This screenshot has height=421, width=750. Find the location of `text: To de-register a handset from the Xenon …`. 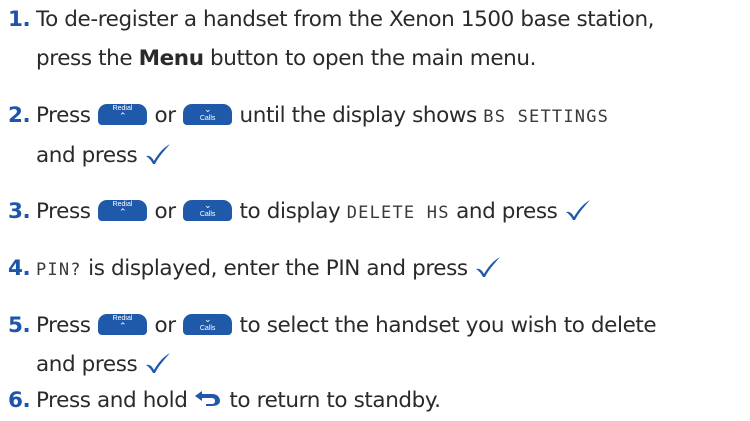

text: To de-register a handset from the Xenon … is located at coordinates (345, 19).